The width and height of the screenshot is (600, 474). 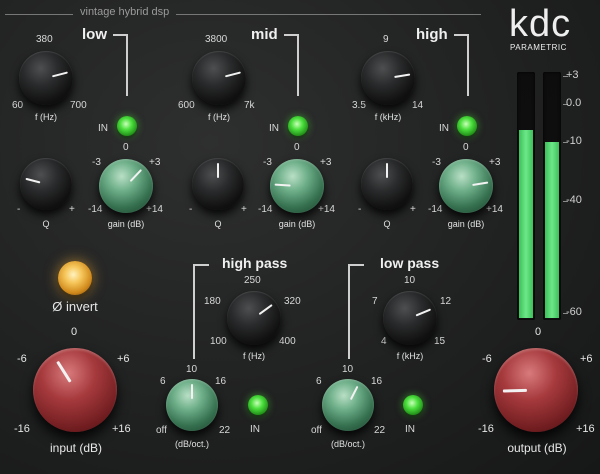 I want to click on lp-slope-knob, so click(x=348, y=405).